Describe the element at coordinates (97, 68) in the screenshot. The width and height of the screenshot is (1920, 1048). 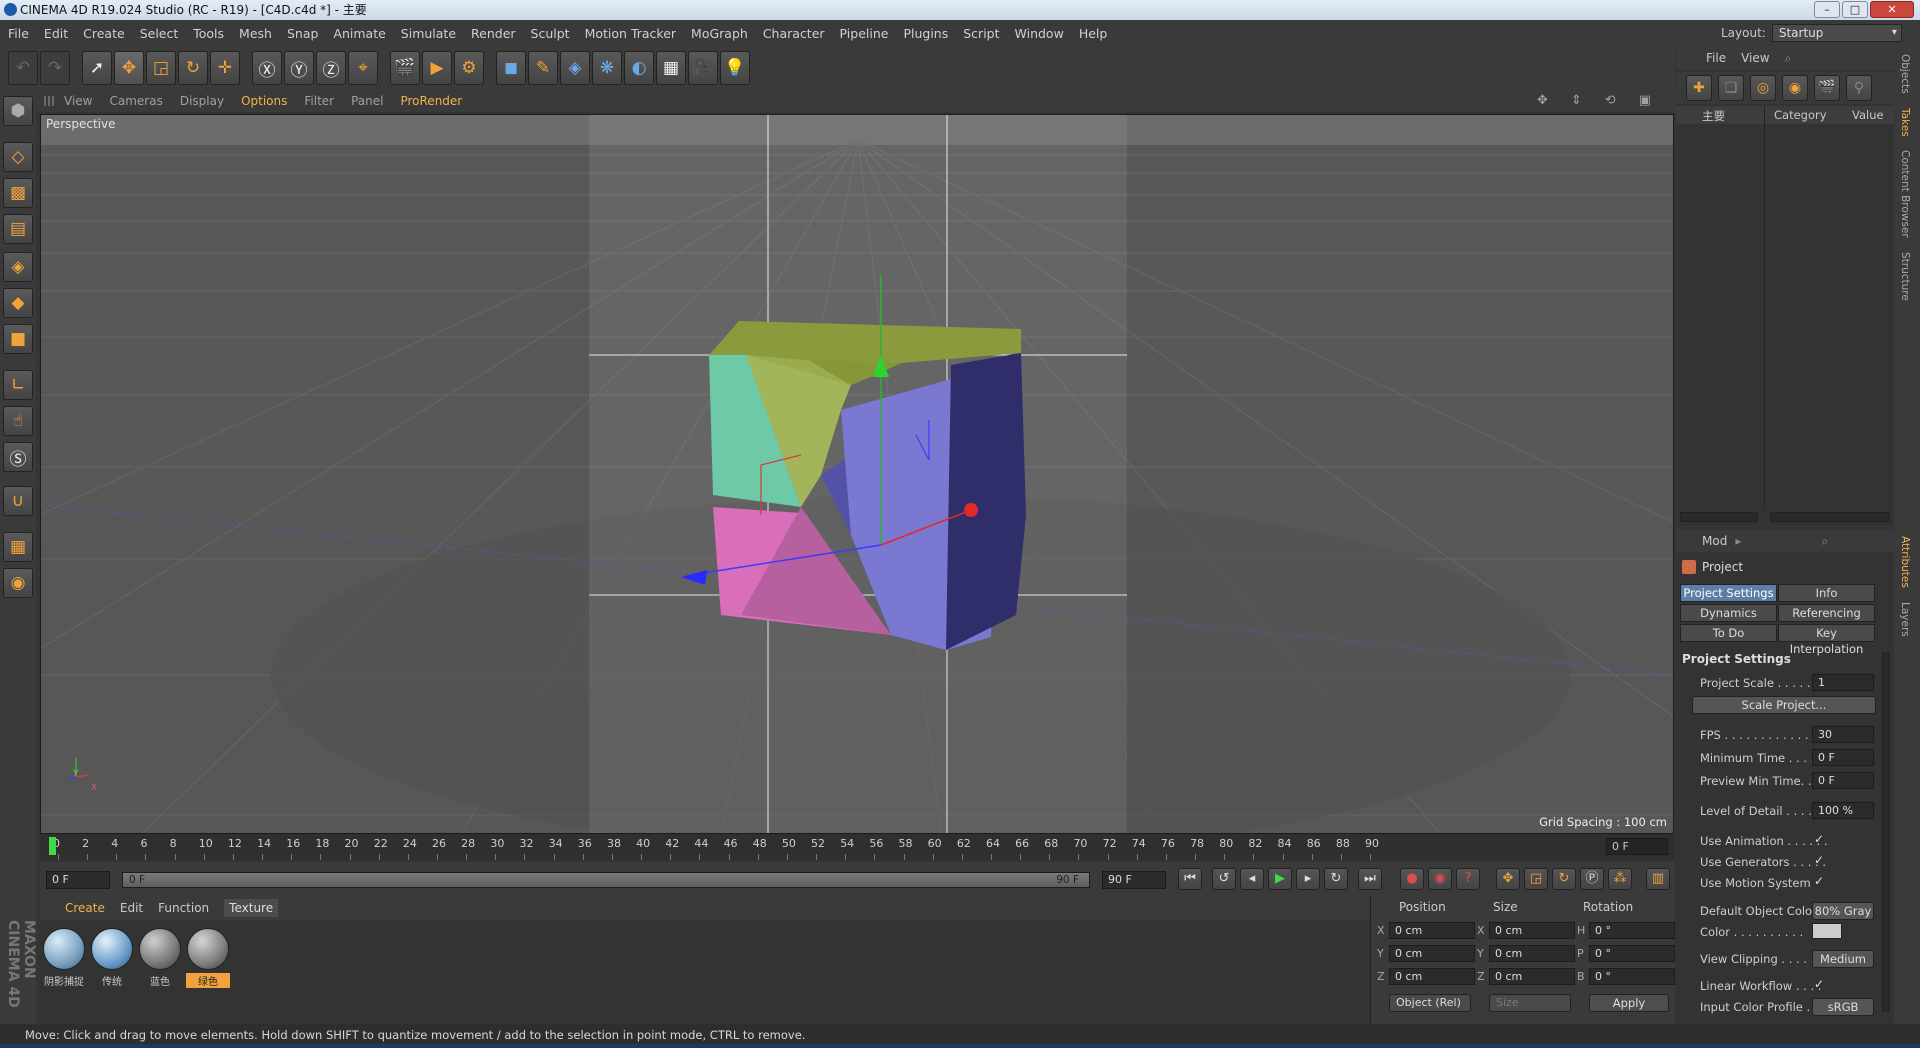
I see `live-selection-icon: ➚` at that location.